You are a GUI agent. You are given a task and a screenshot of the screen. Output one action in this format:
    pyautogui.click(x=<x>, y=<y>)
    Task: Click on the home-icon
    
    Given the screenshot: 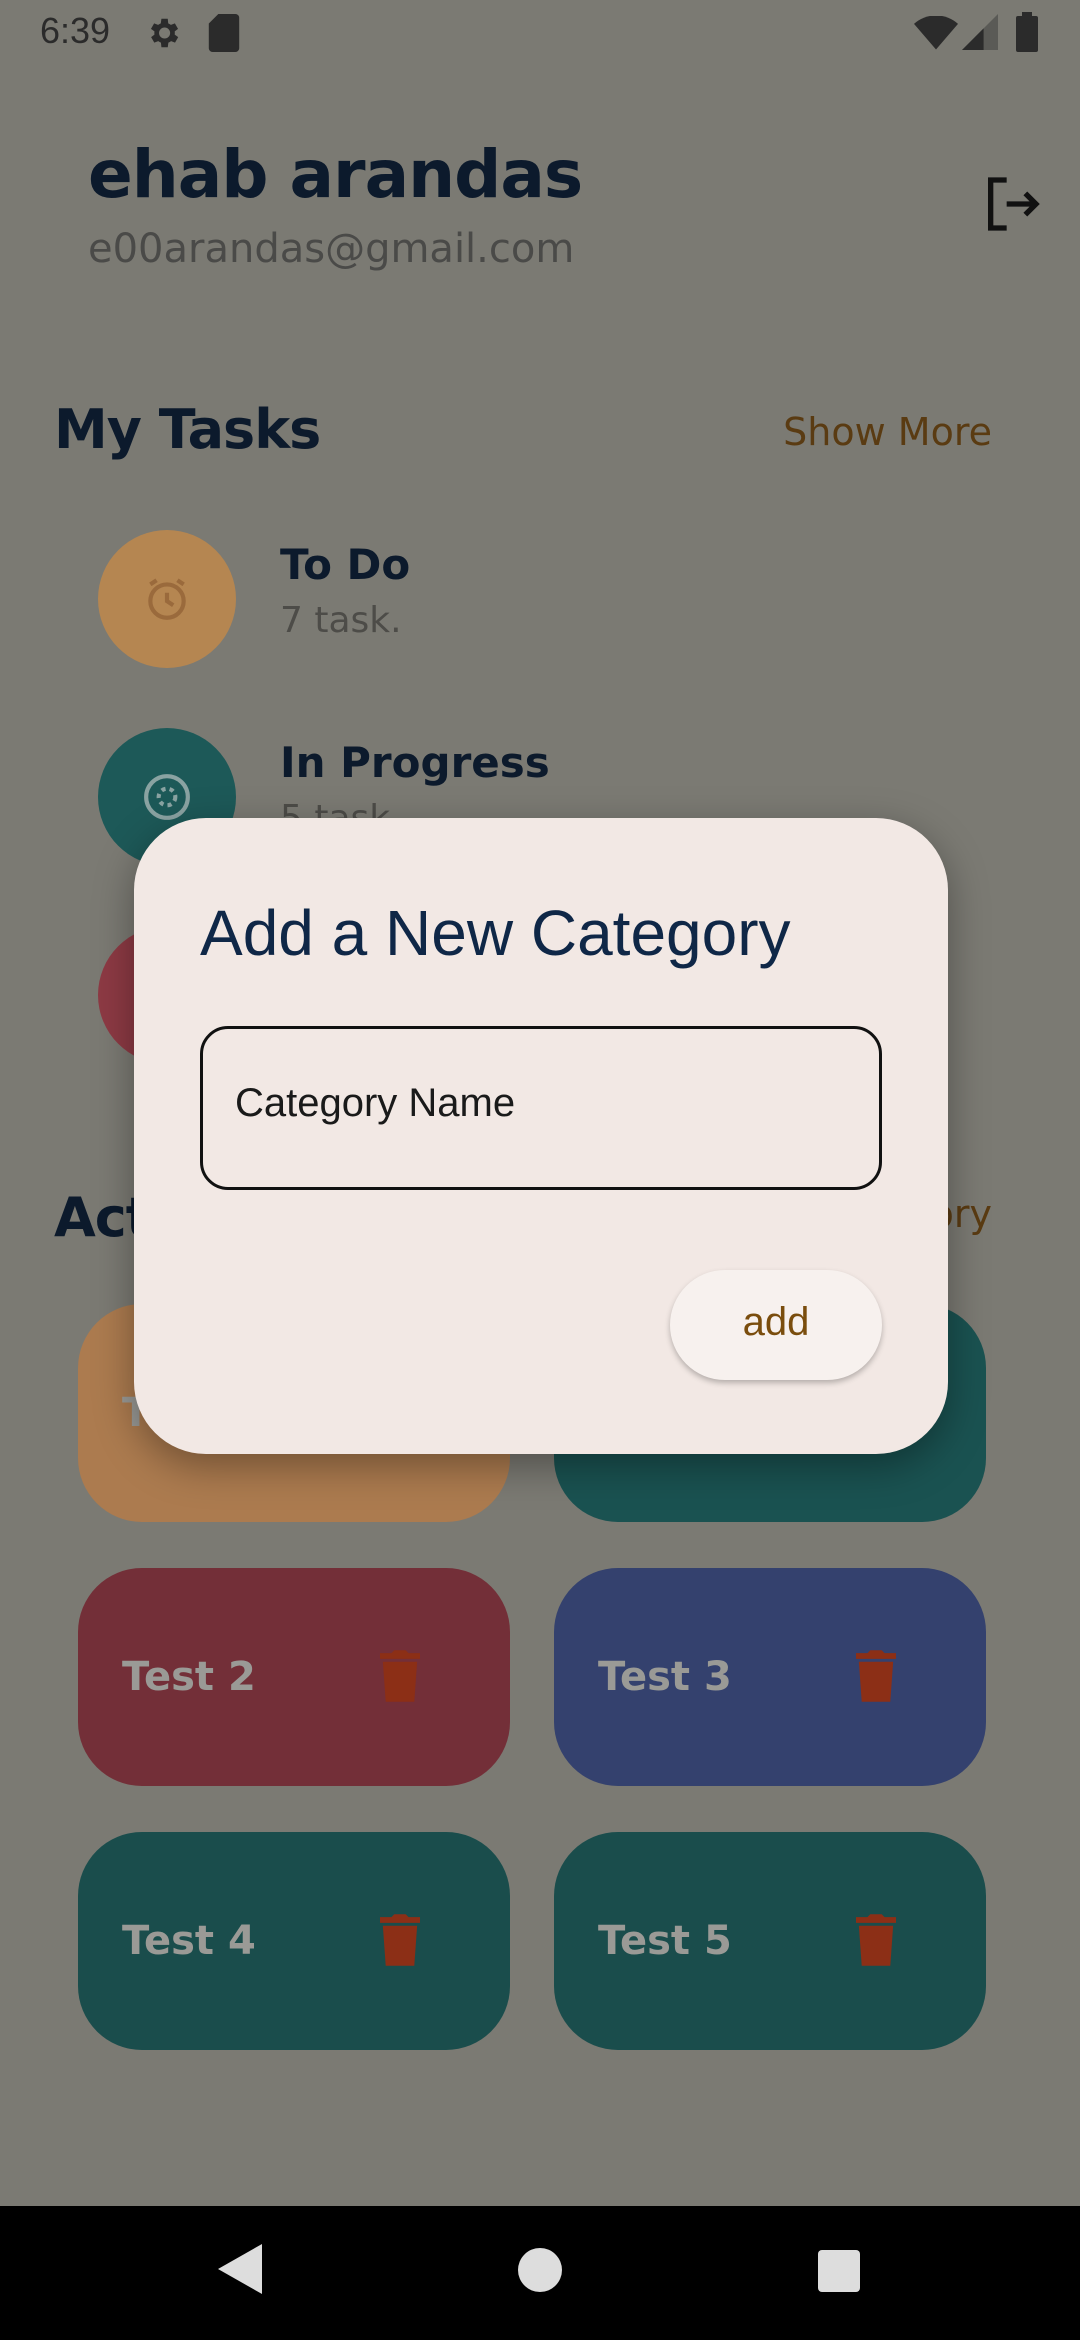 What is the action you would take?
    pyautogui.click(x=540, y=2270)
    